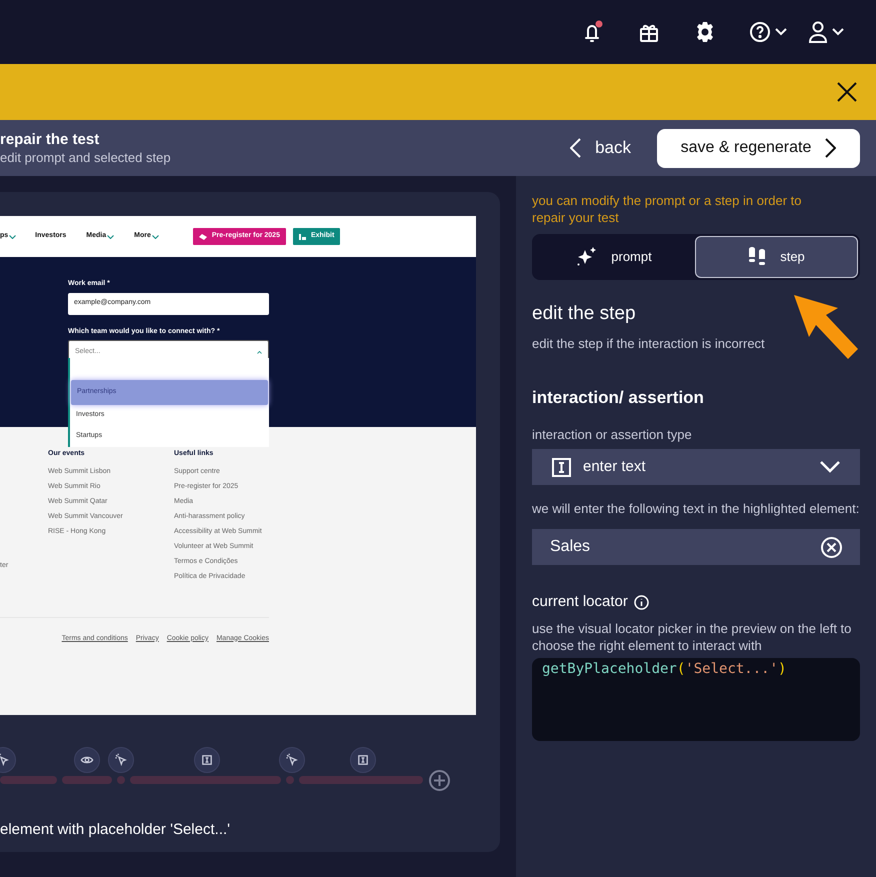 This screenshot has width=876, height=877. I want to click on booth-icon, so click(302, 237).